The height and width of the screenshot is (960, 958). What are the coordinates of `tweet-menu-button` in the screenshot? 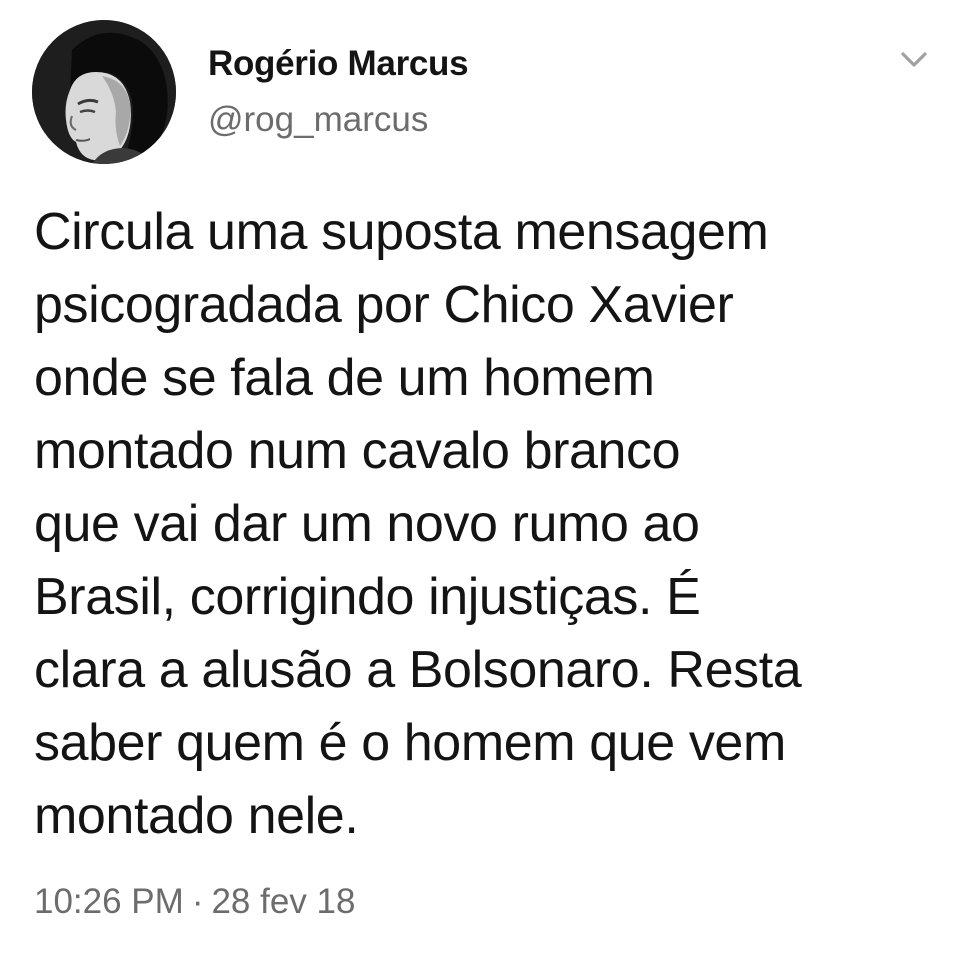 It's located at (914, 59).